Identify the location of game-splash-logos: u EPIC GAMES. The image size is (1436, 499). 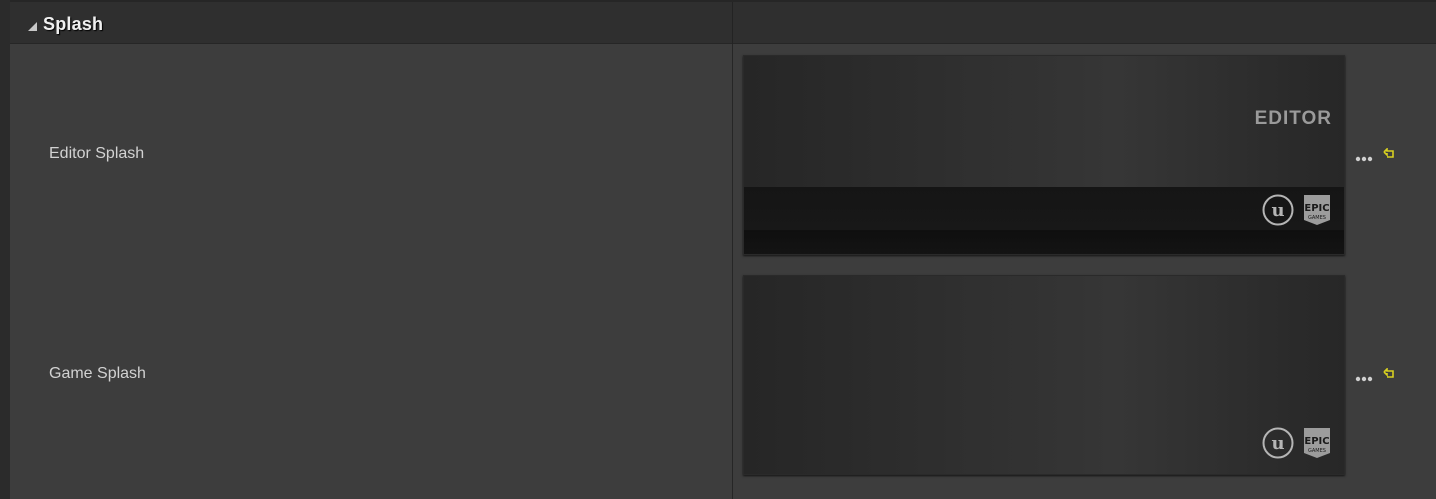
(1297, 443).